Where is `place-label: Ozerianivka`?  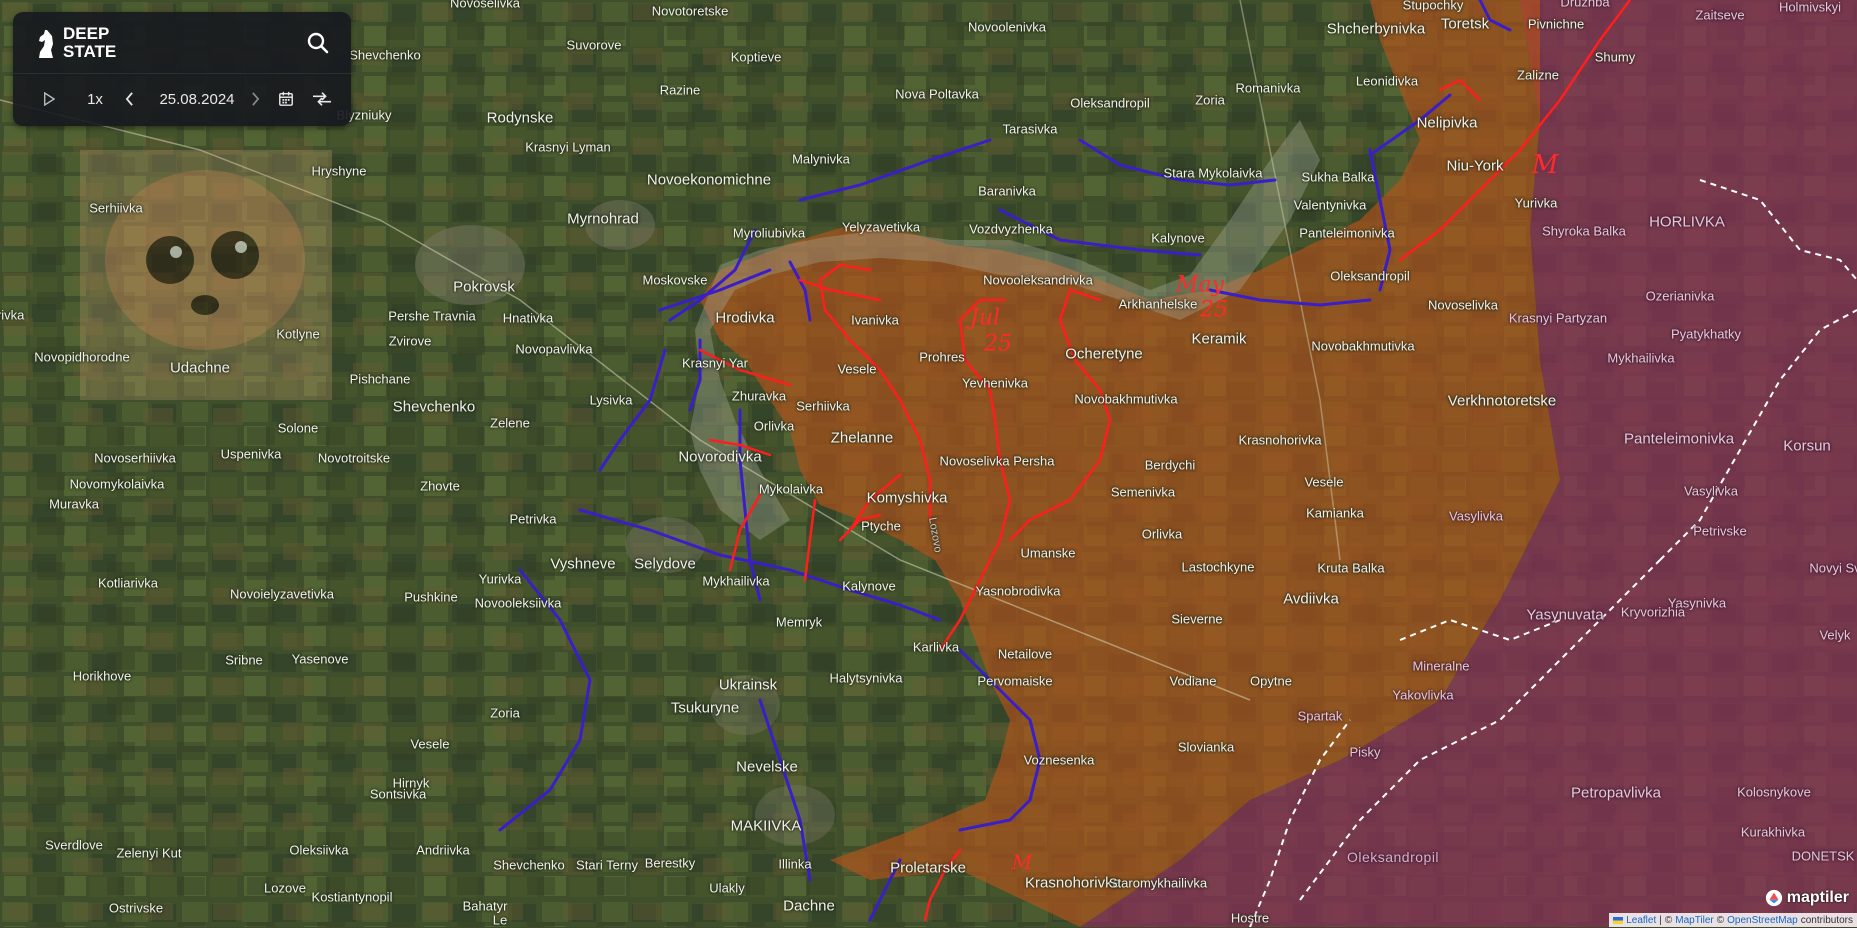 place-label: Ozerianivka is located at coordinates (1680, 296).